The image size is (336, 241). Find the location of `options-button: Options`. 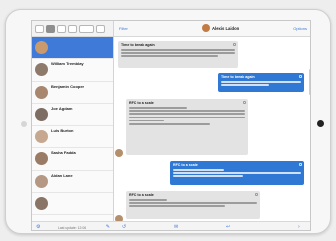

options-button: Options is located at coordinates (300, 28).